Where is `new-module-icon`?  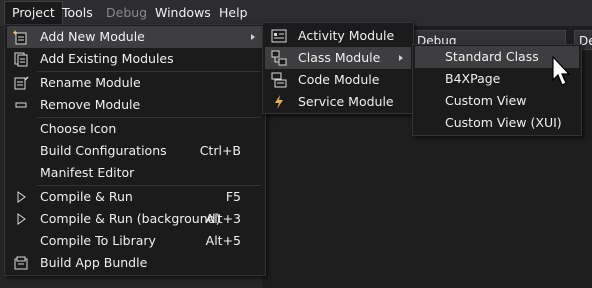
new-module-icon is located at coordinates (20, 37).